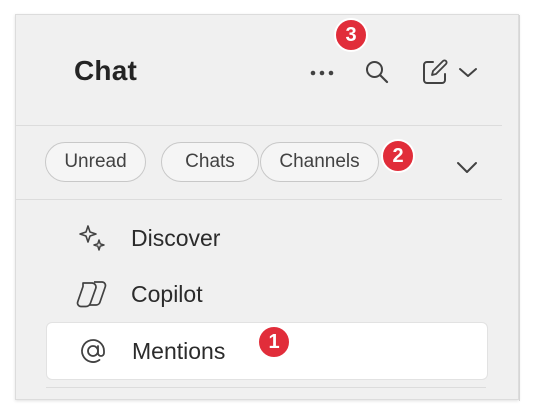 Image resolution: width=539 pixels, height=414 pixels. Describe the element at coordinates (351, 35) in the screenshot. I see `callout-badge-3: 3` at that location.